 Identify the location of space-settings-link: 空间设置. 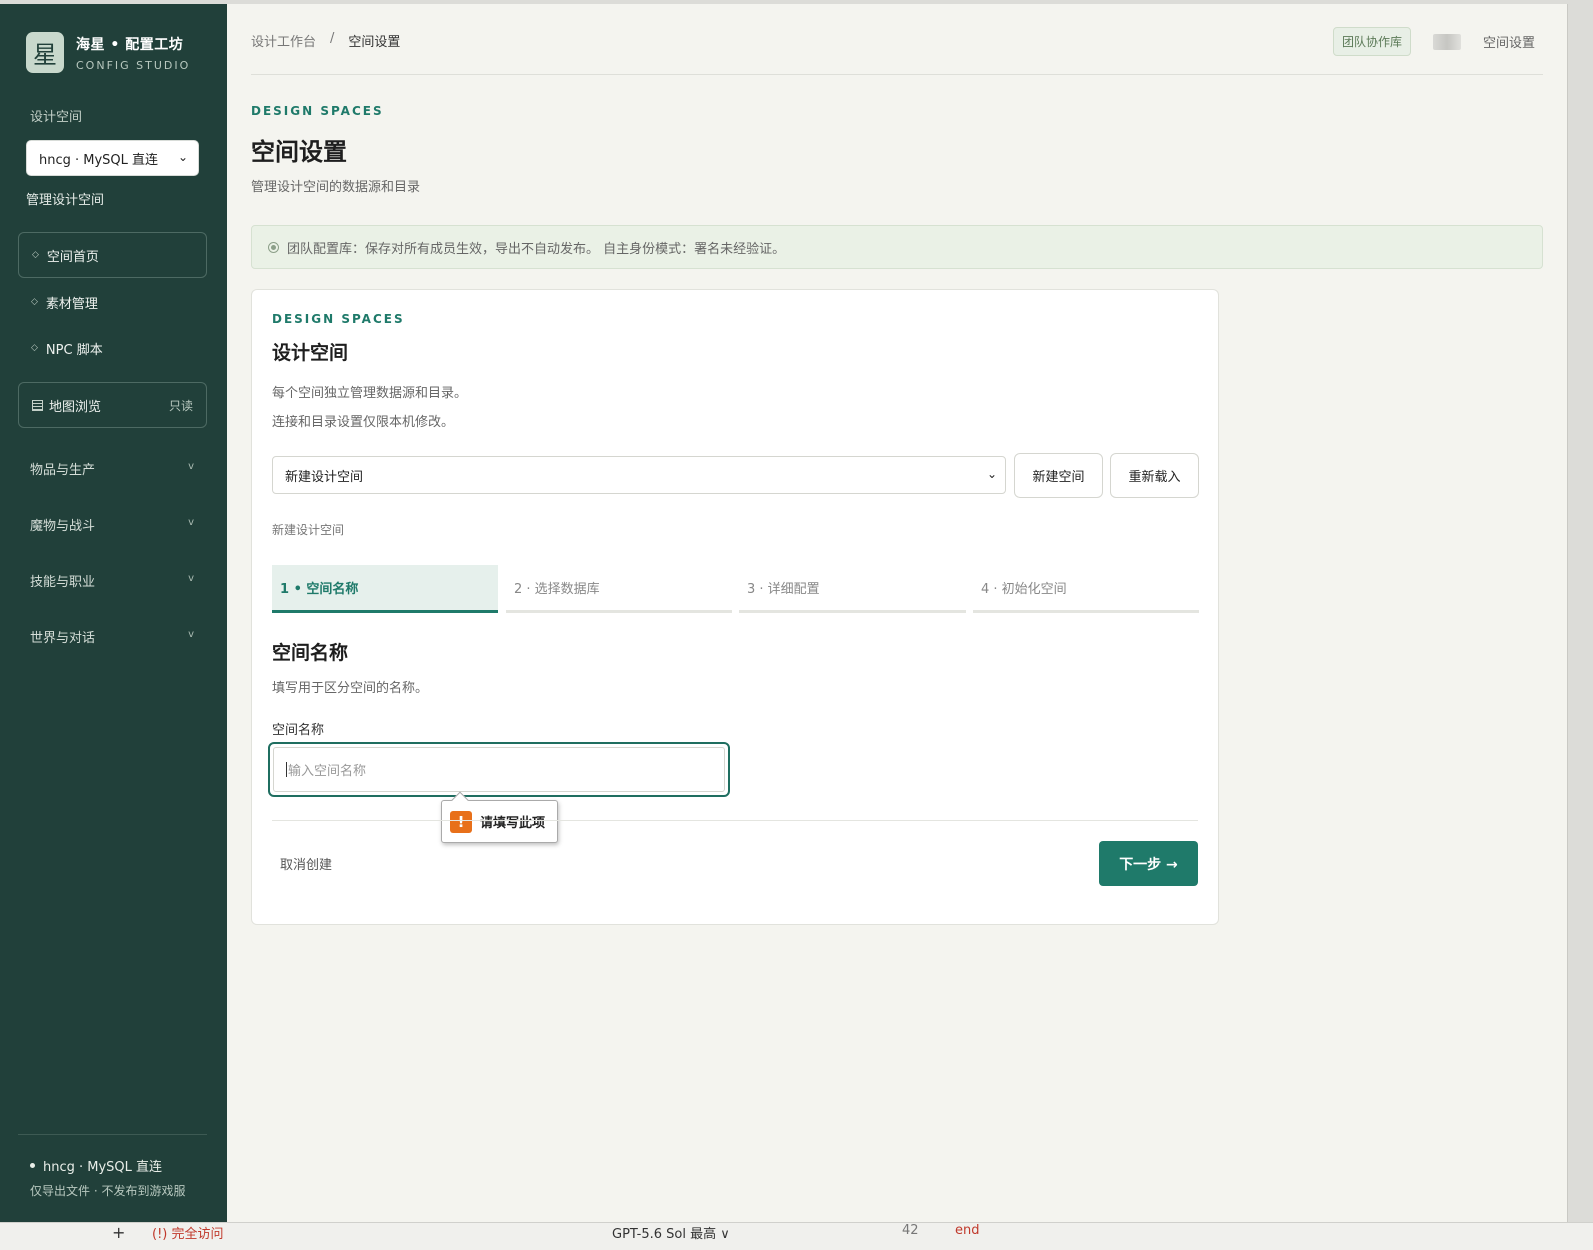
(1509, 41).